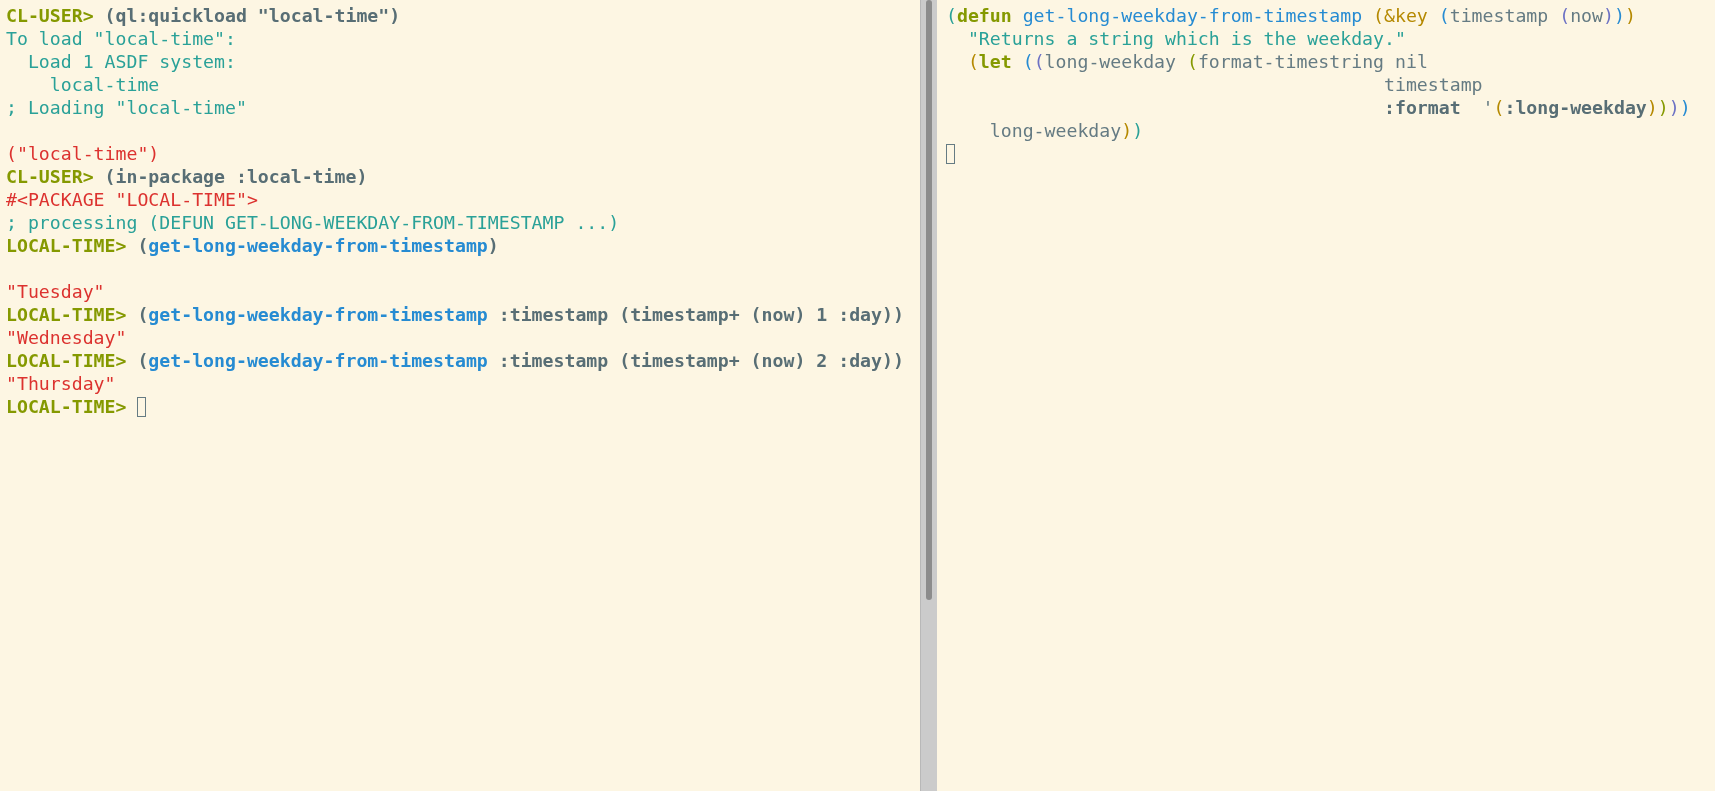  Describe the element at coordinates (187, 176) in the screenshot. I see `code-line: CL-USER> (in-package :local-time)` at that location.